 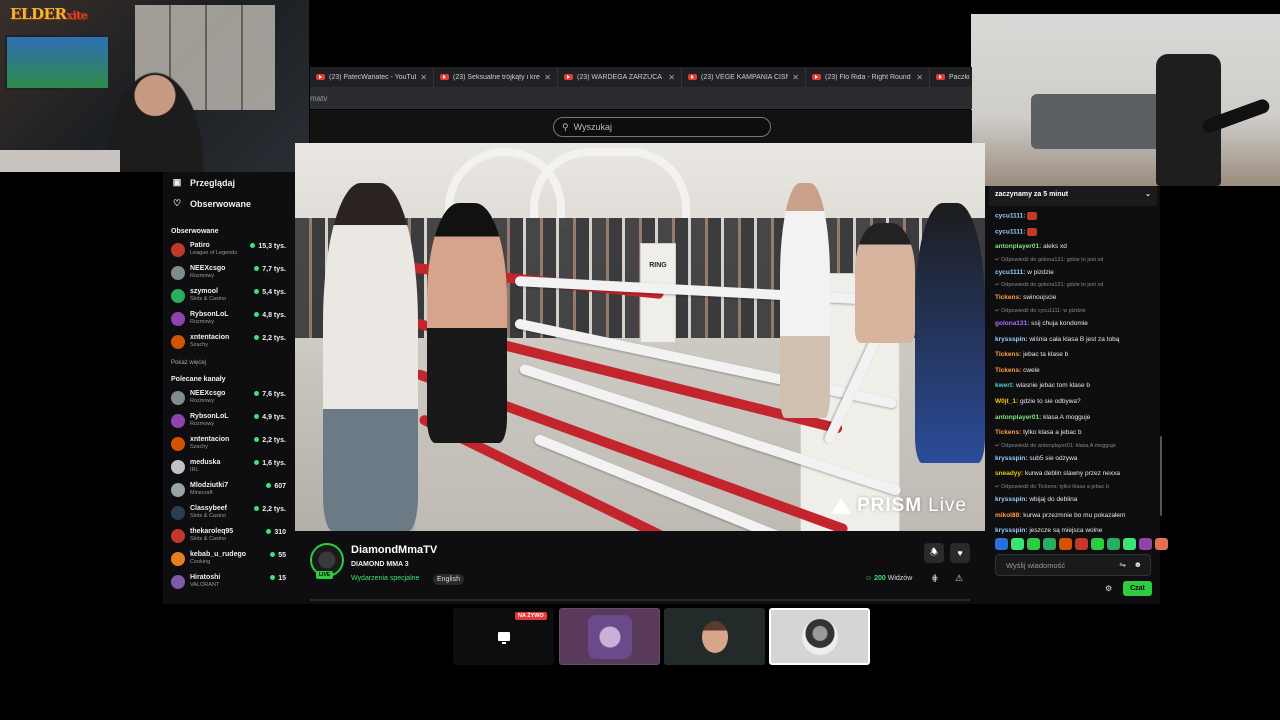 I want to click on chat-text: wlasnie jebac tom klase b, so click(x=1053, y=386).